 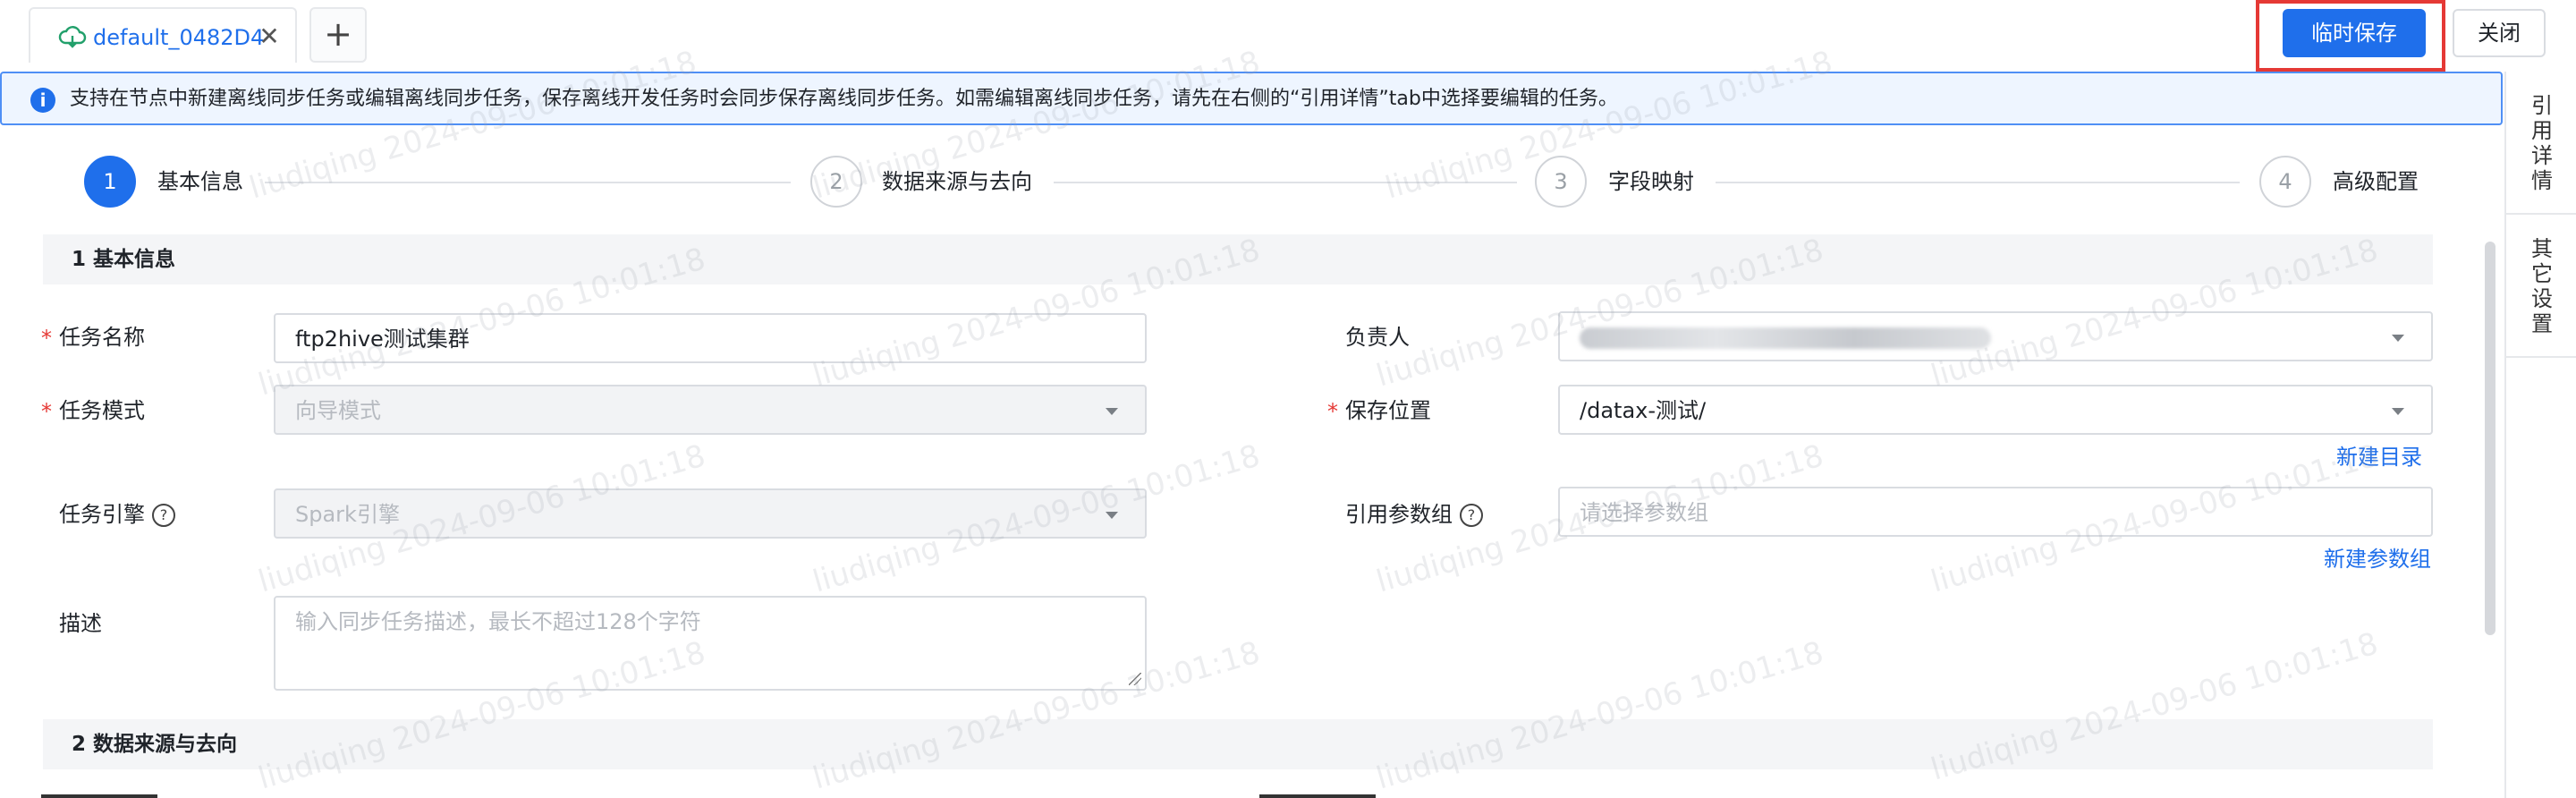 What do you see at coordinates (102, 515) in the screenshot?
I see `task-engine-label-text: 任务引擎` at bounding box center [102, 515].